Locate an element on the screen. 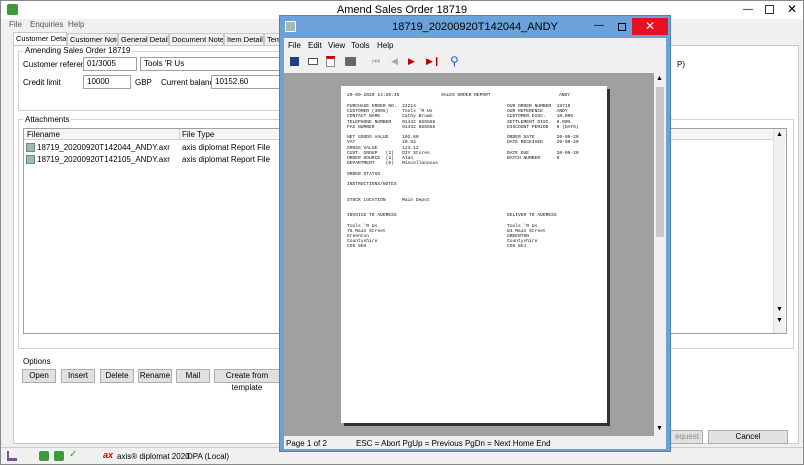  right-edge-fragment: P) is located at coordinates (681, 64).